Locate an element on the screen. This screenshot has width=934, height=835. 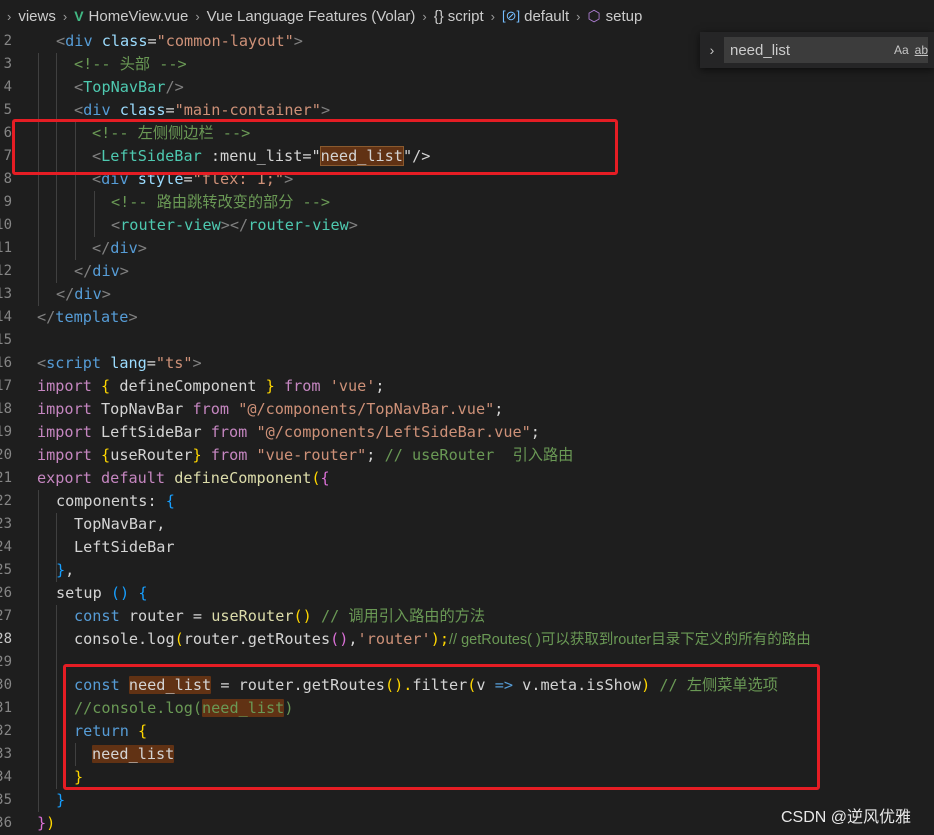
find-input: need_list Aa ab is located at coordinates (826, 50).